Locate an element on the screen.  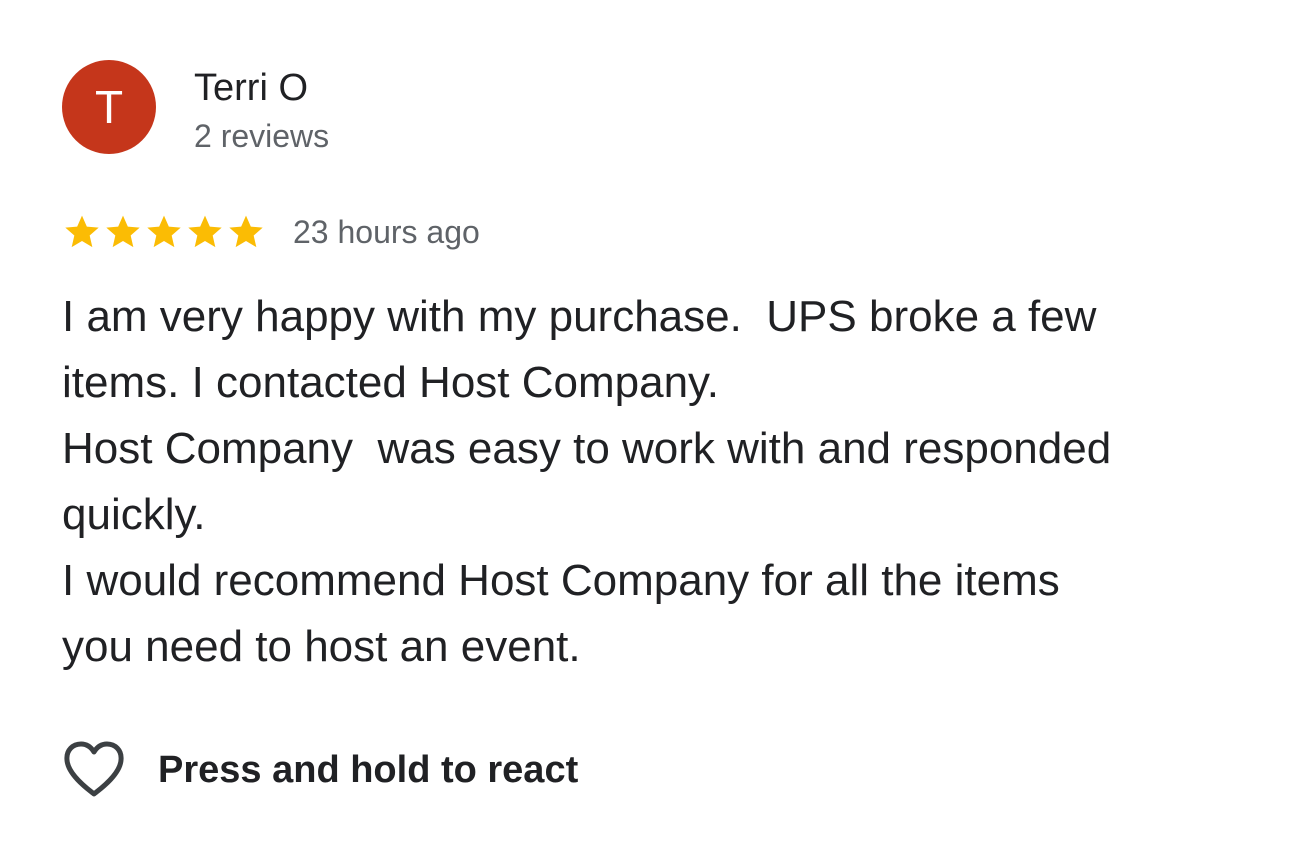
heart-outline-icon is located at coordinates (94, 770).